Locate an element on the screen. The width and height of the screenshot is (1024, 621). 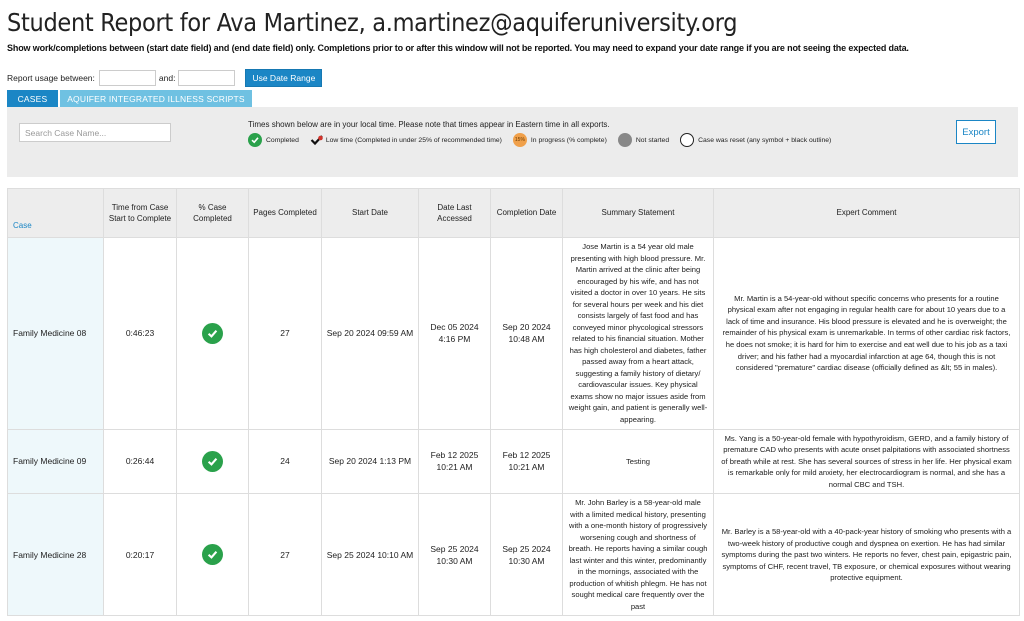
case-name: Family Medicine 28 is located at coordinates (55, 555).